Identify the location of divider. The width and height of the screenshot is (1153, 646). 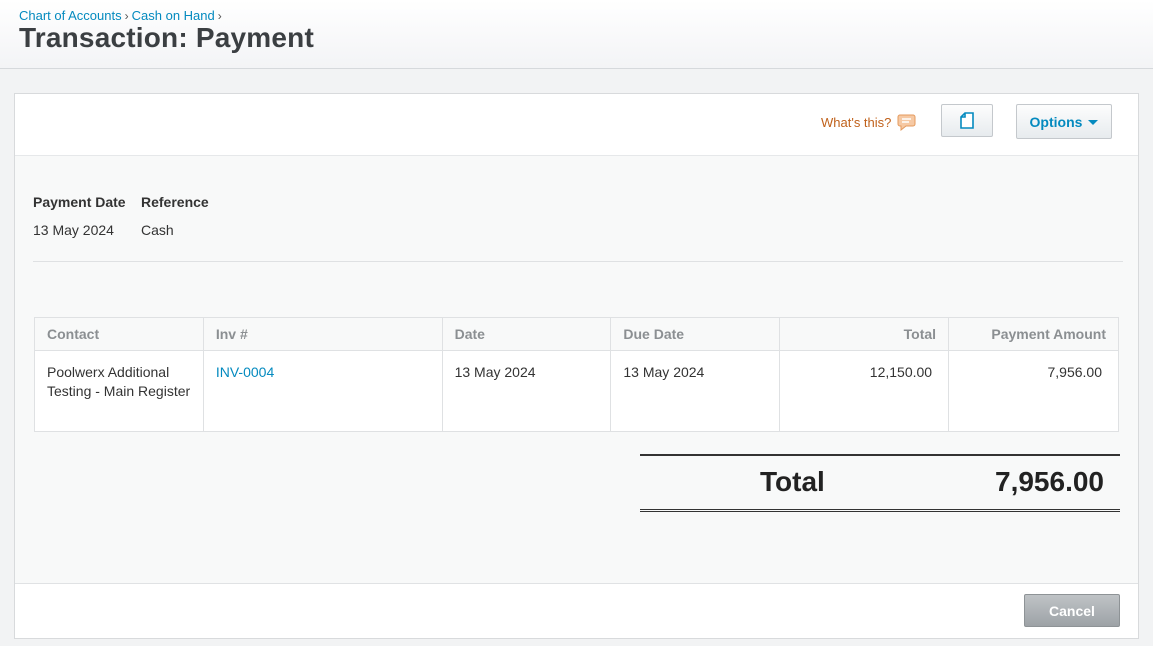
(578, 261).